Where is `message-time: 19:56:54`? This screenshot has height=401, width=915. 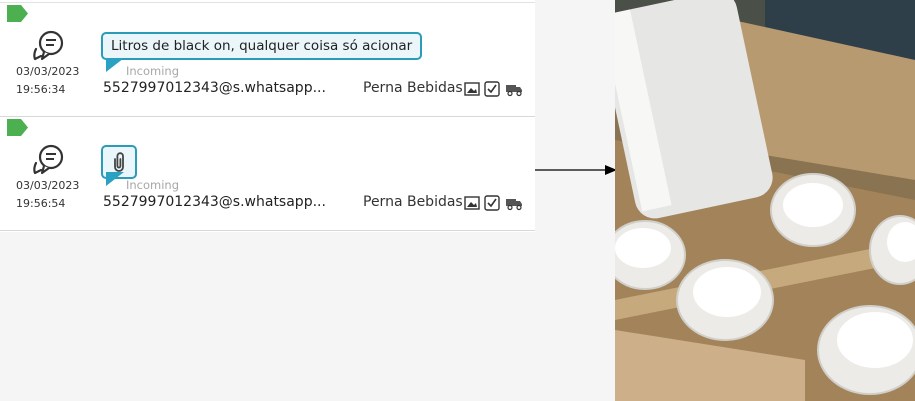 message-time: 19:56:54 is located at coordinates (41, 203).